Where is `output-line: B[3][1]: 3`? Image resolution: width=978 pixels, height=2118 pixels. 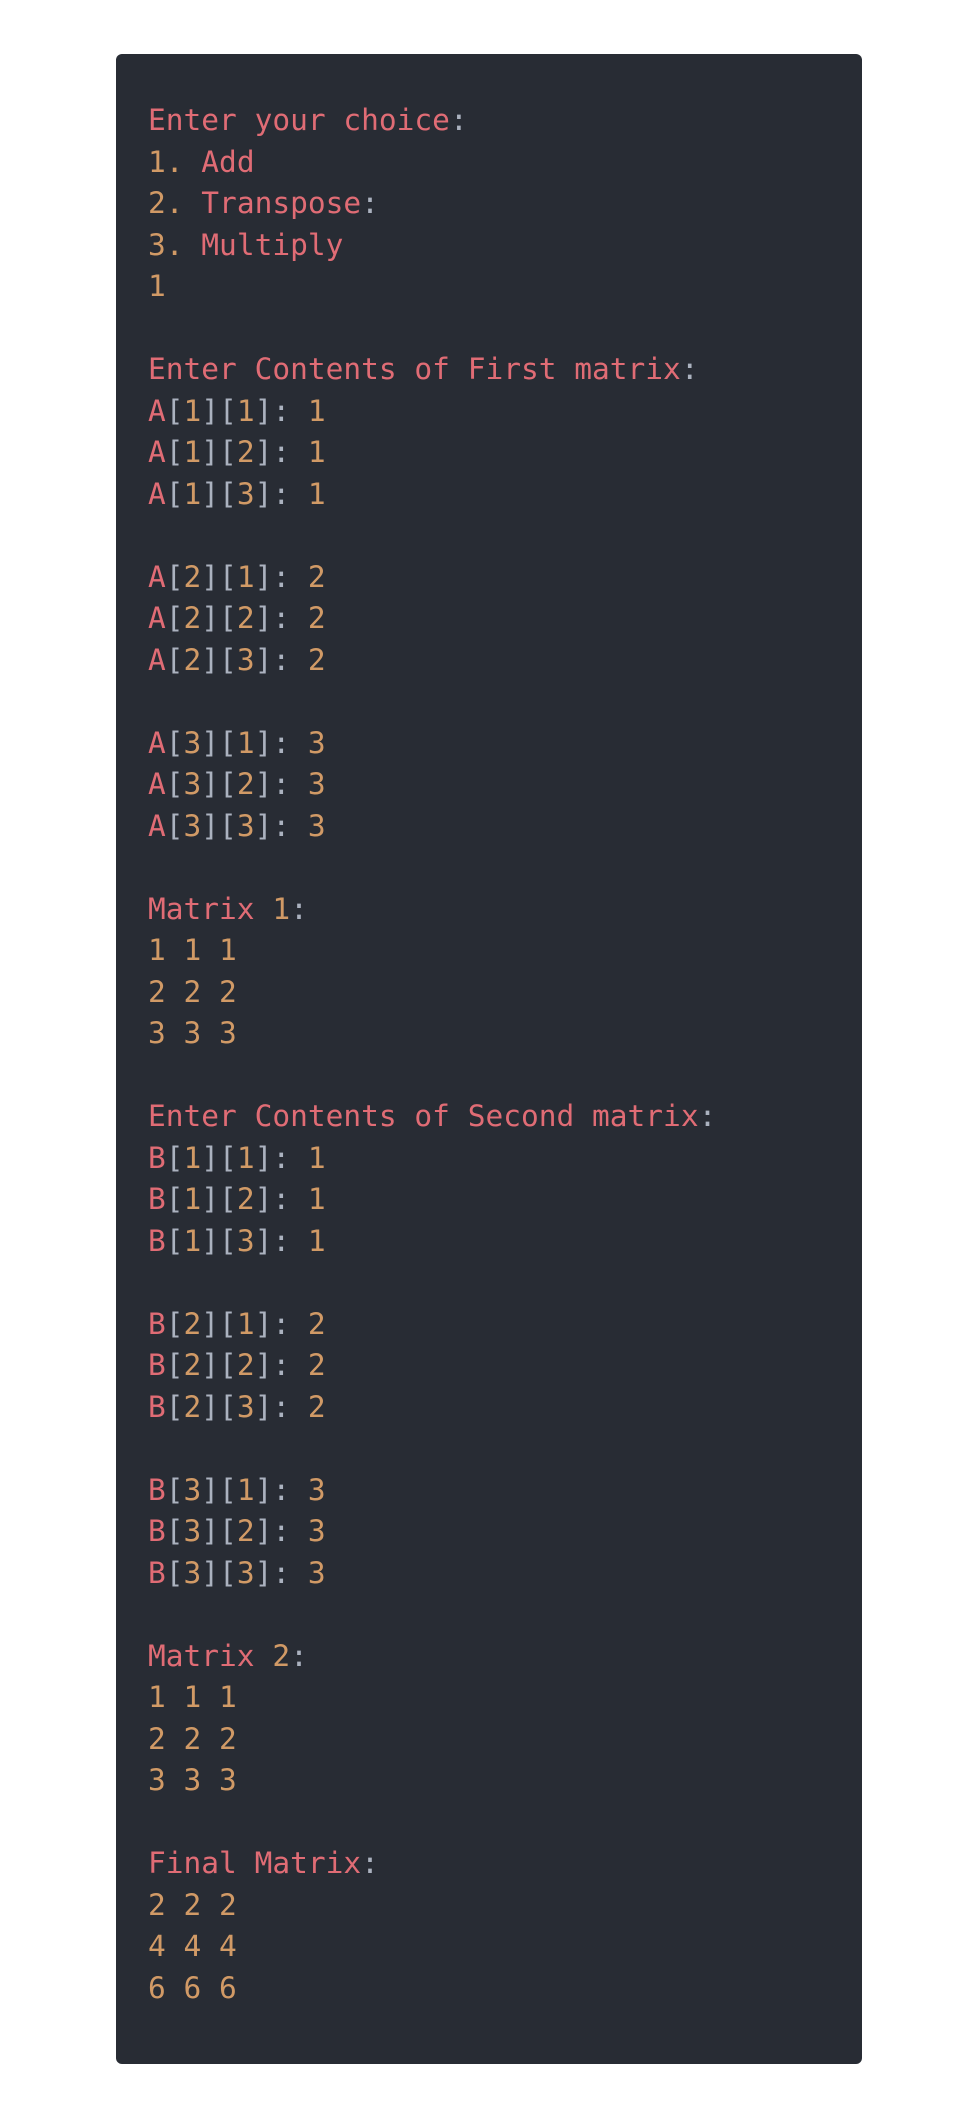 output-line: B[3][1]: 3 is located at coordinates (505, 1491).